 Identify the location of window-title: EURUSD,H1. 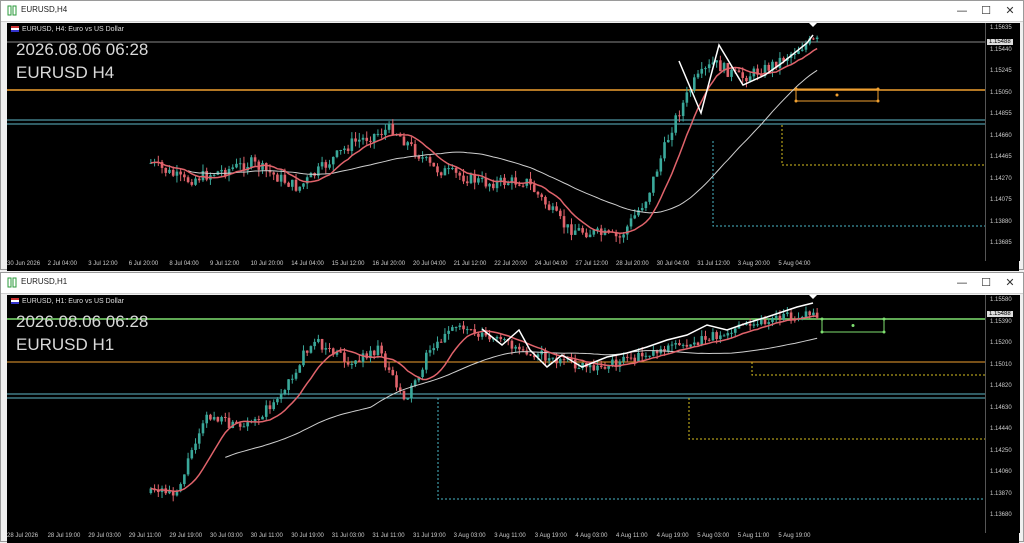
(44, 281).